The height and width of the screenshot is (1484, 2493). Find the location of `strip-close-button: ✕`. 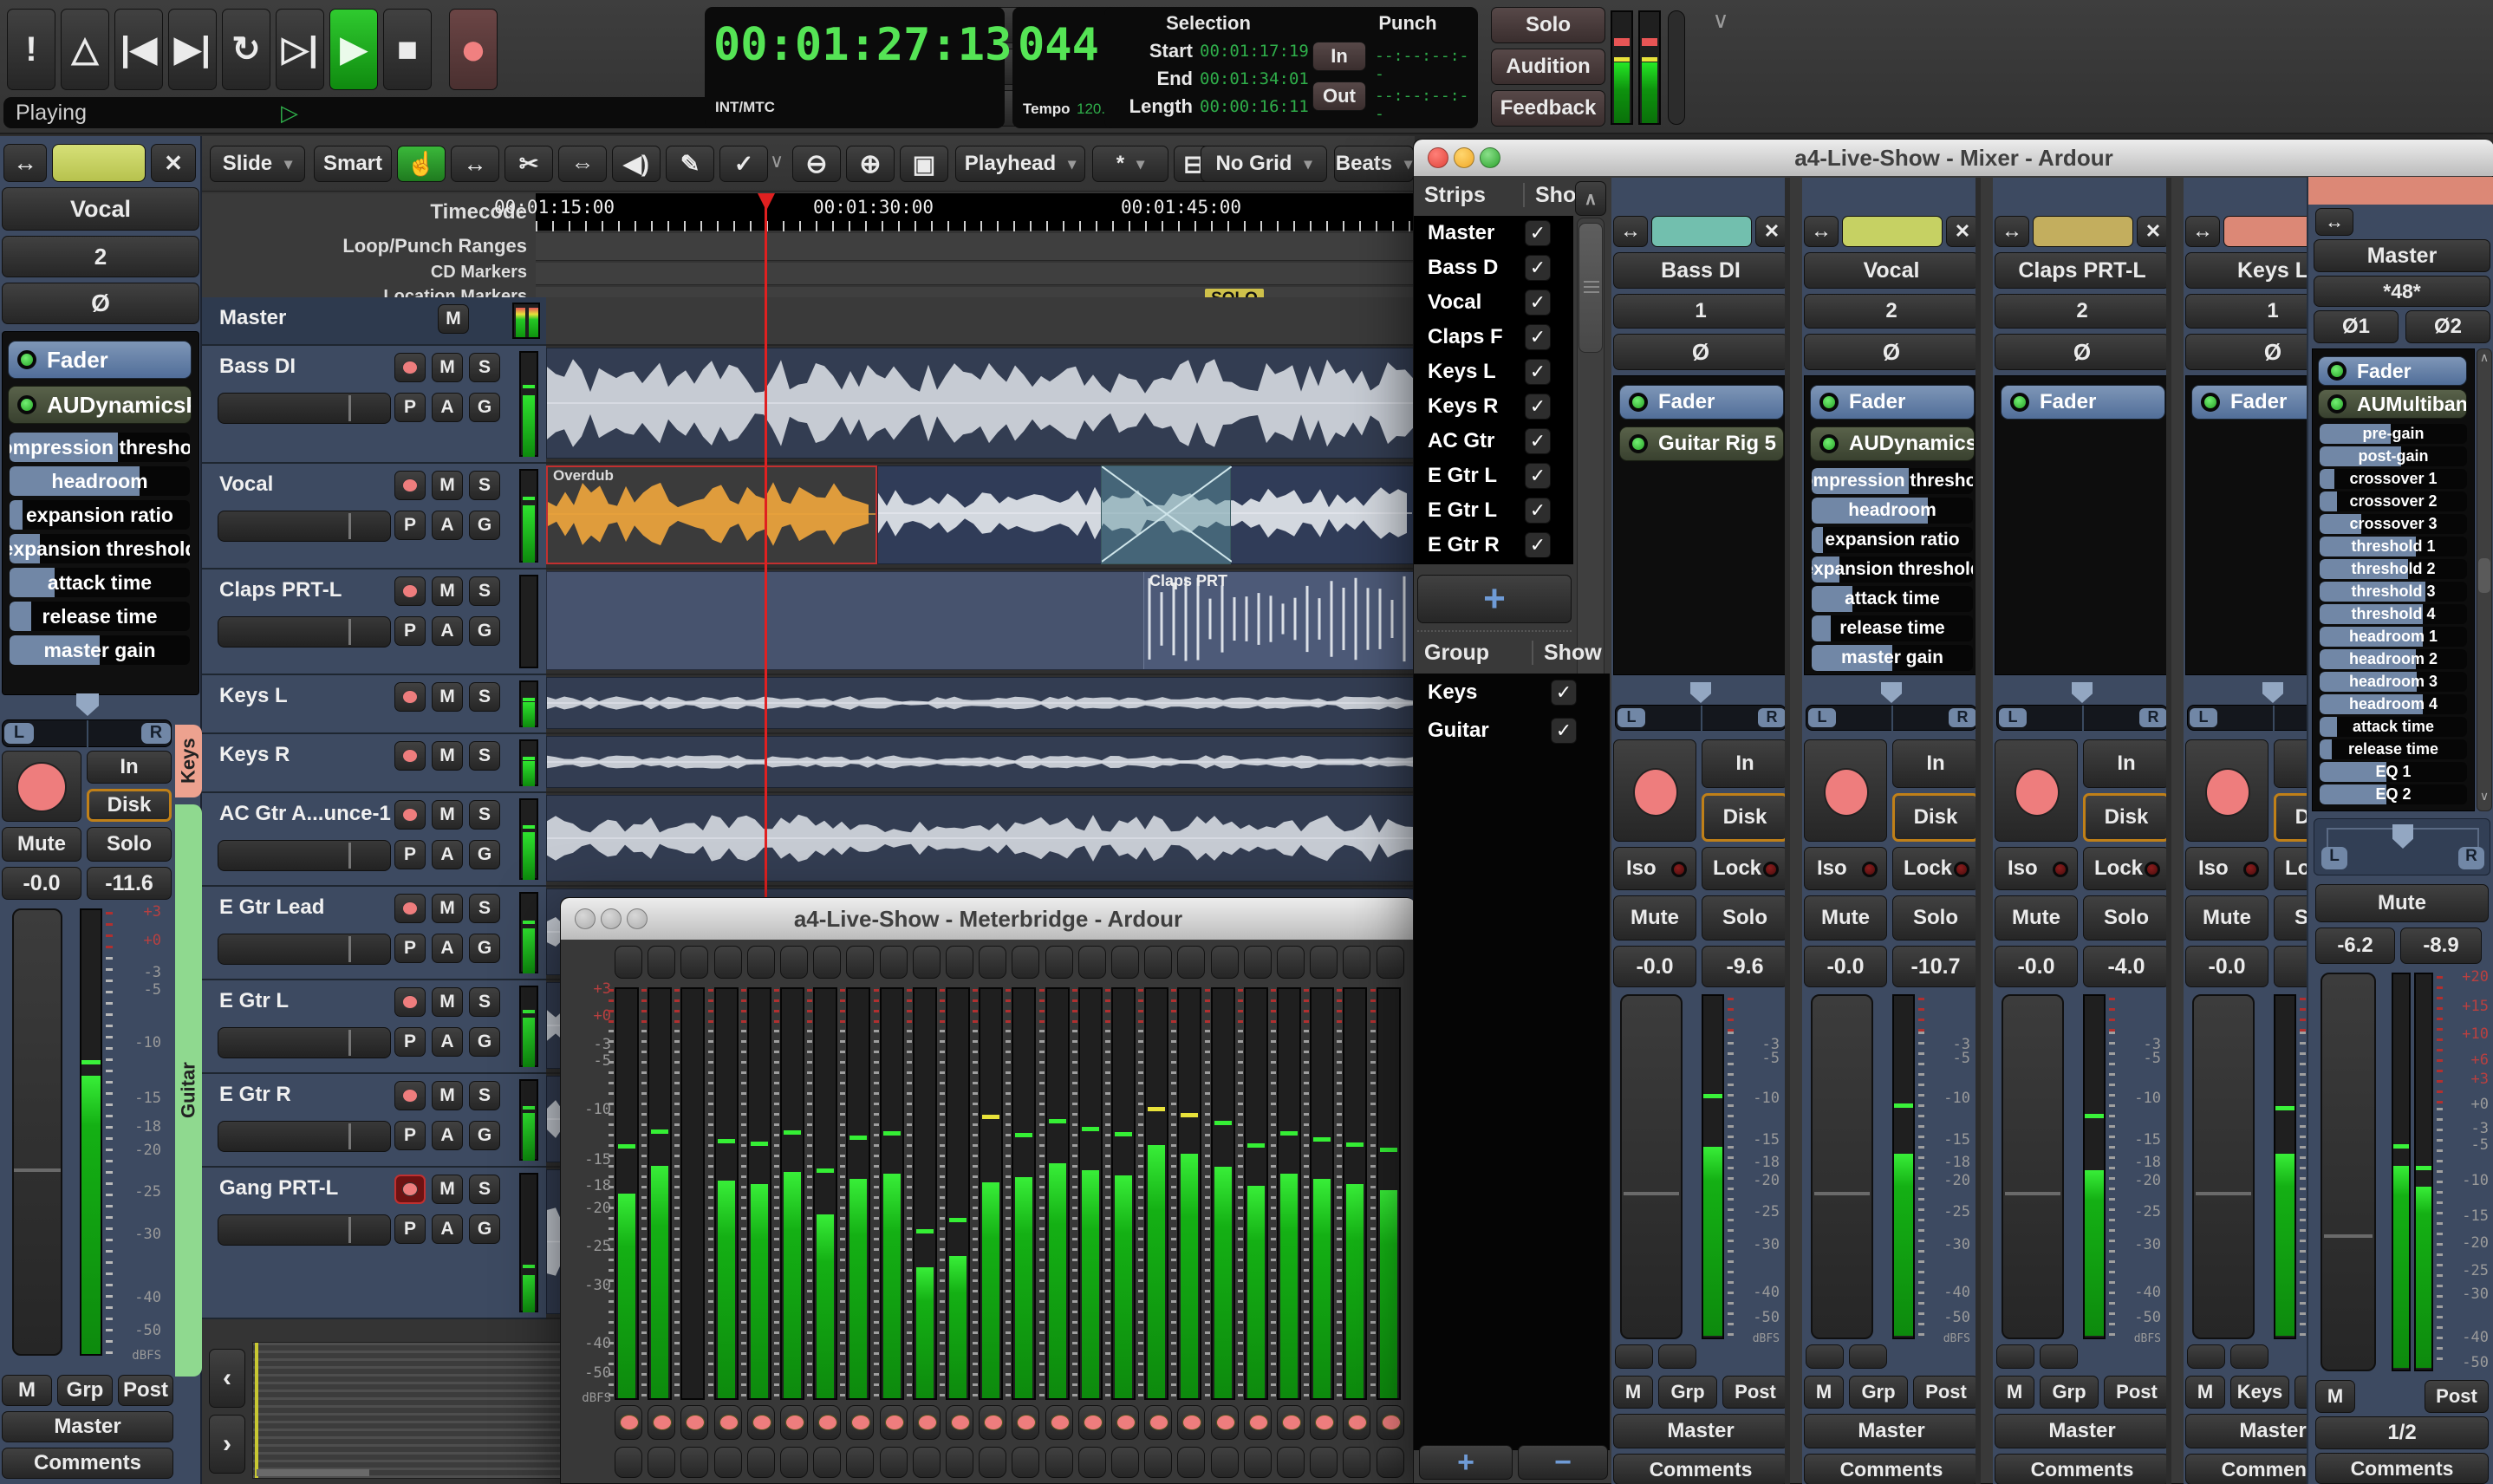

strip-close-button: ✕ is located at coordinates (2152, 231).